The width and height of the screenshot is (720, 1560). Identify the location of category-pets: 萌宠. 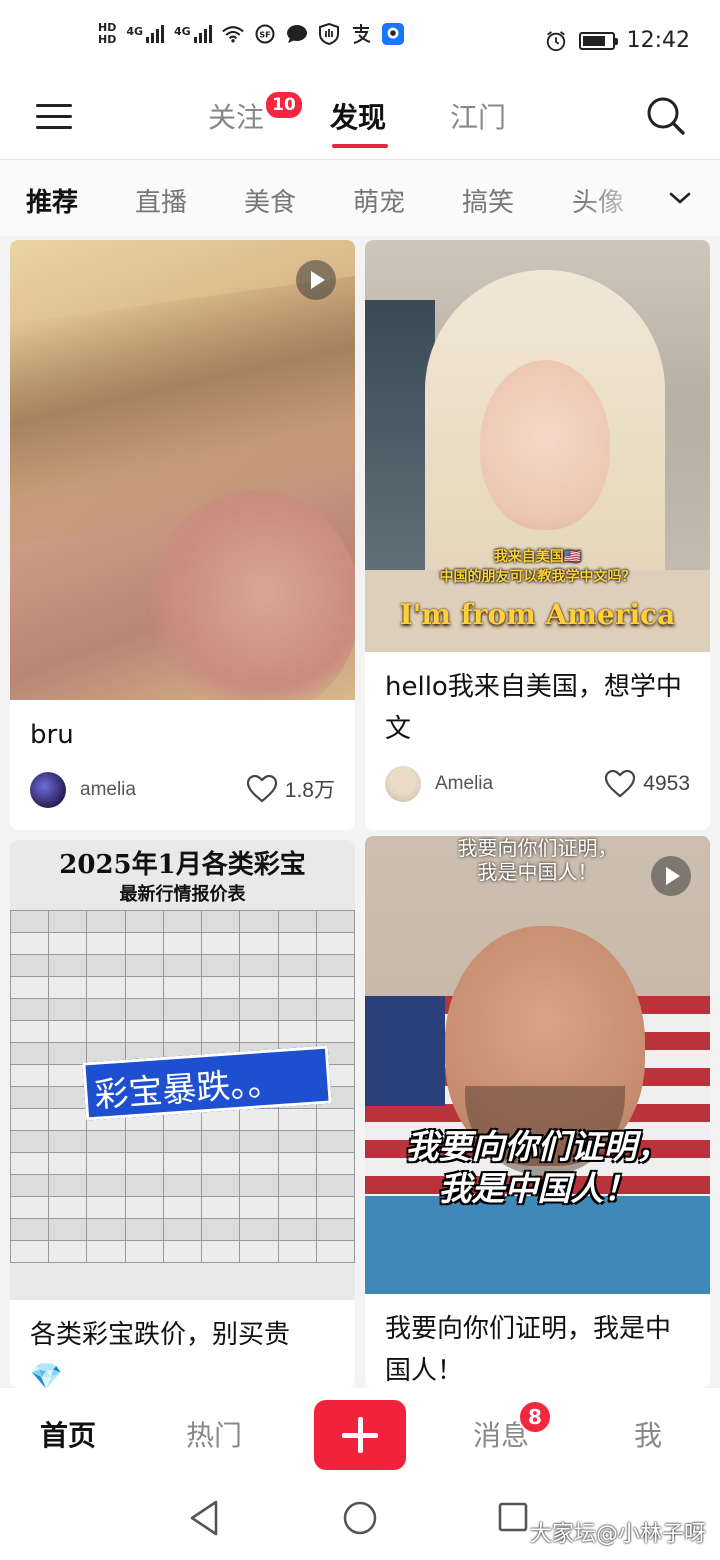
(379, 200).